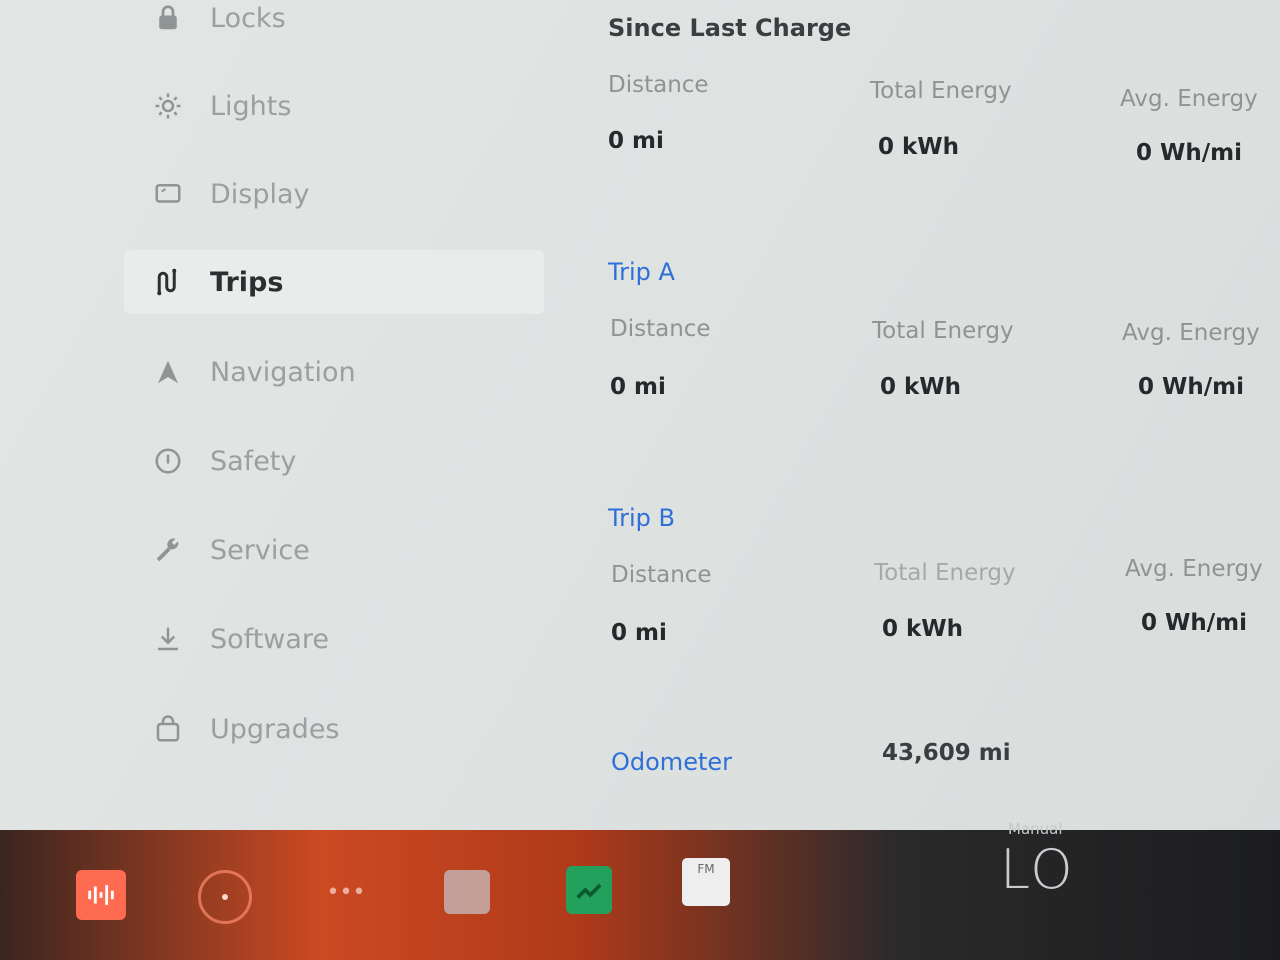 This screenshot has height=960, width=1280. I want to click on sun-icon, so click(168, 106).